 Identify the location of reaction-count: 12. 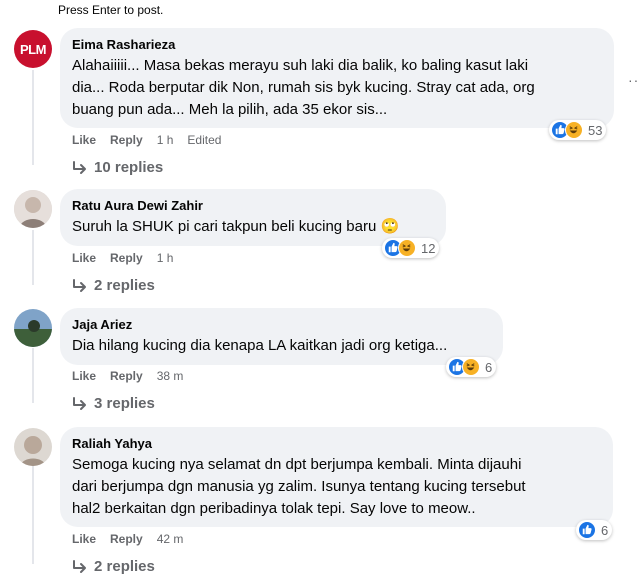
(428, 248).